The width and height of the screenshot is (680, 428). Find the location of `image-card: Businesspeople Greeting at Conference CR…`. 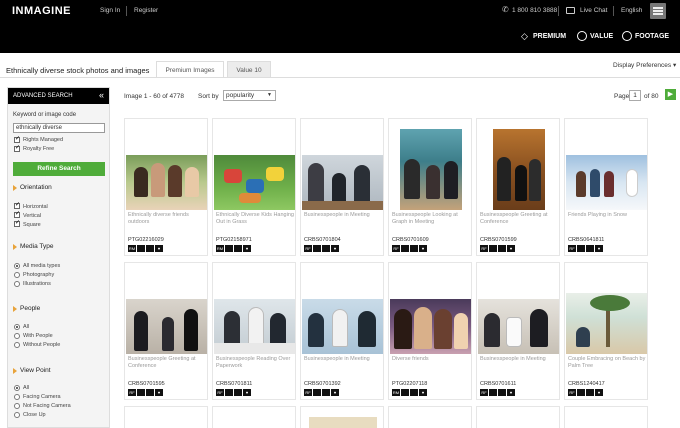

image-card: Businesspeople Greeting at Conference CR… is located at coordinates (166, 331).